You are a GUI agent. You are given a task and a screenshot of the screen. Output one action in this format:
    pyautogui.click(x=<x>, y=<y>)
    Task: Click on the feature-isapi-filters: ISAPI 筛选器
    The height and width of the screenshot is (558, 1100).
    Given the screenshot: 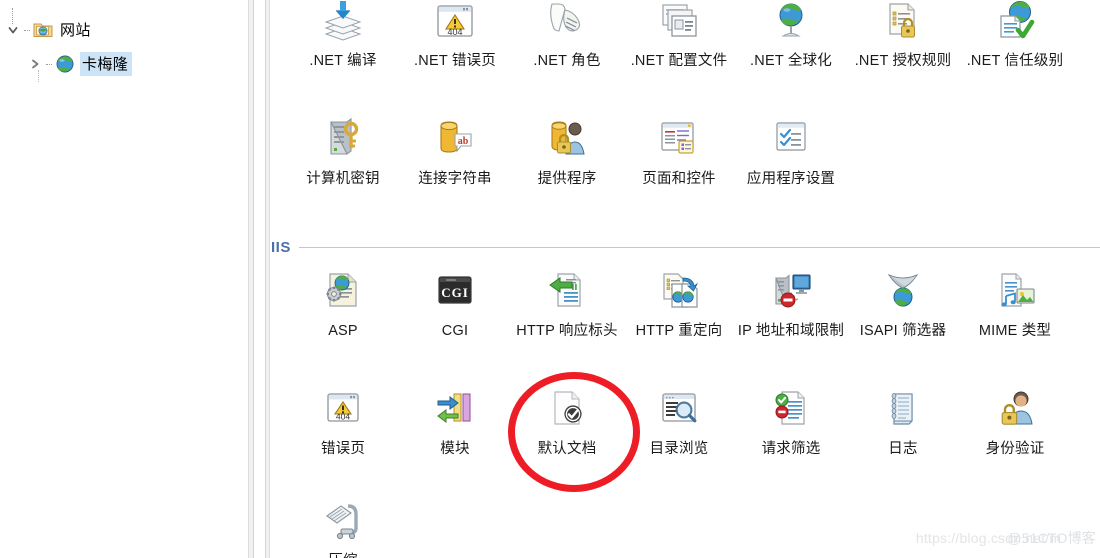 What is the action you would take?
    pyautogui.click(x=903, y=302)
    